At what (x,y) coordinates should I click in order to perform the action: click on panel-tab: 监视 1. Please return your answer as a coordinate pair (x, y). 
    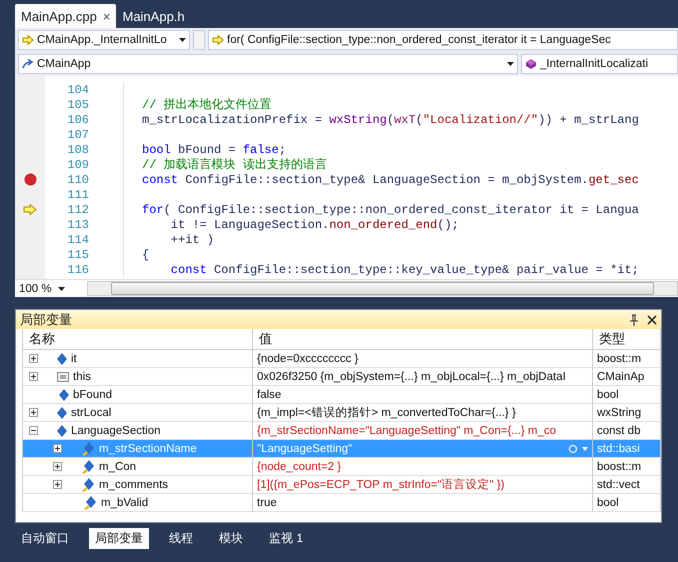
    Looking at the image, I should click on (286, 538).